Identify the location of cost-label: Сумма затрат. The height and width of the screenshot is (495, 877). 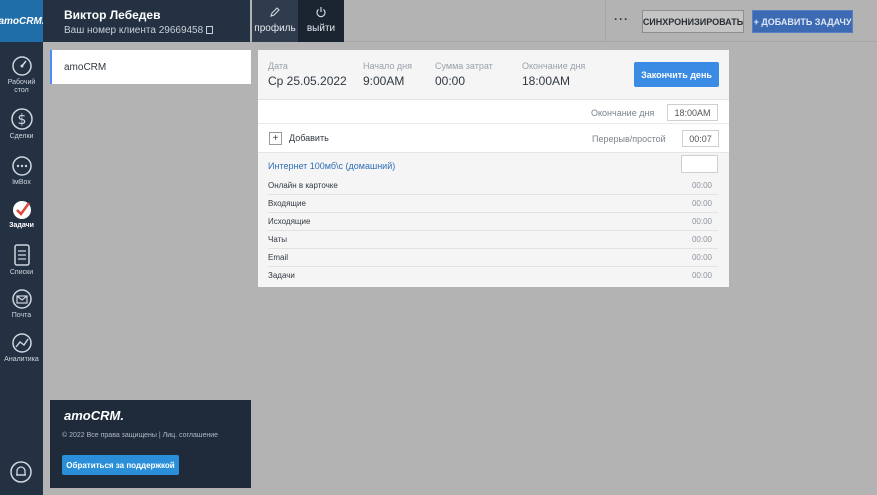
(464, 66).